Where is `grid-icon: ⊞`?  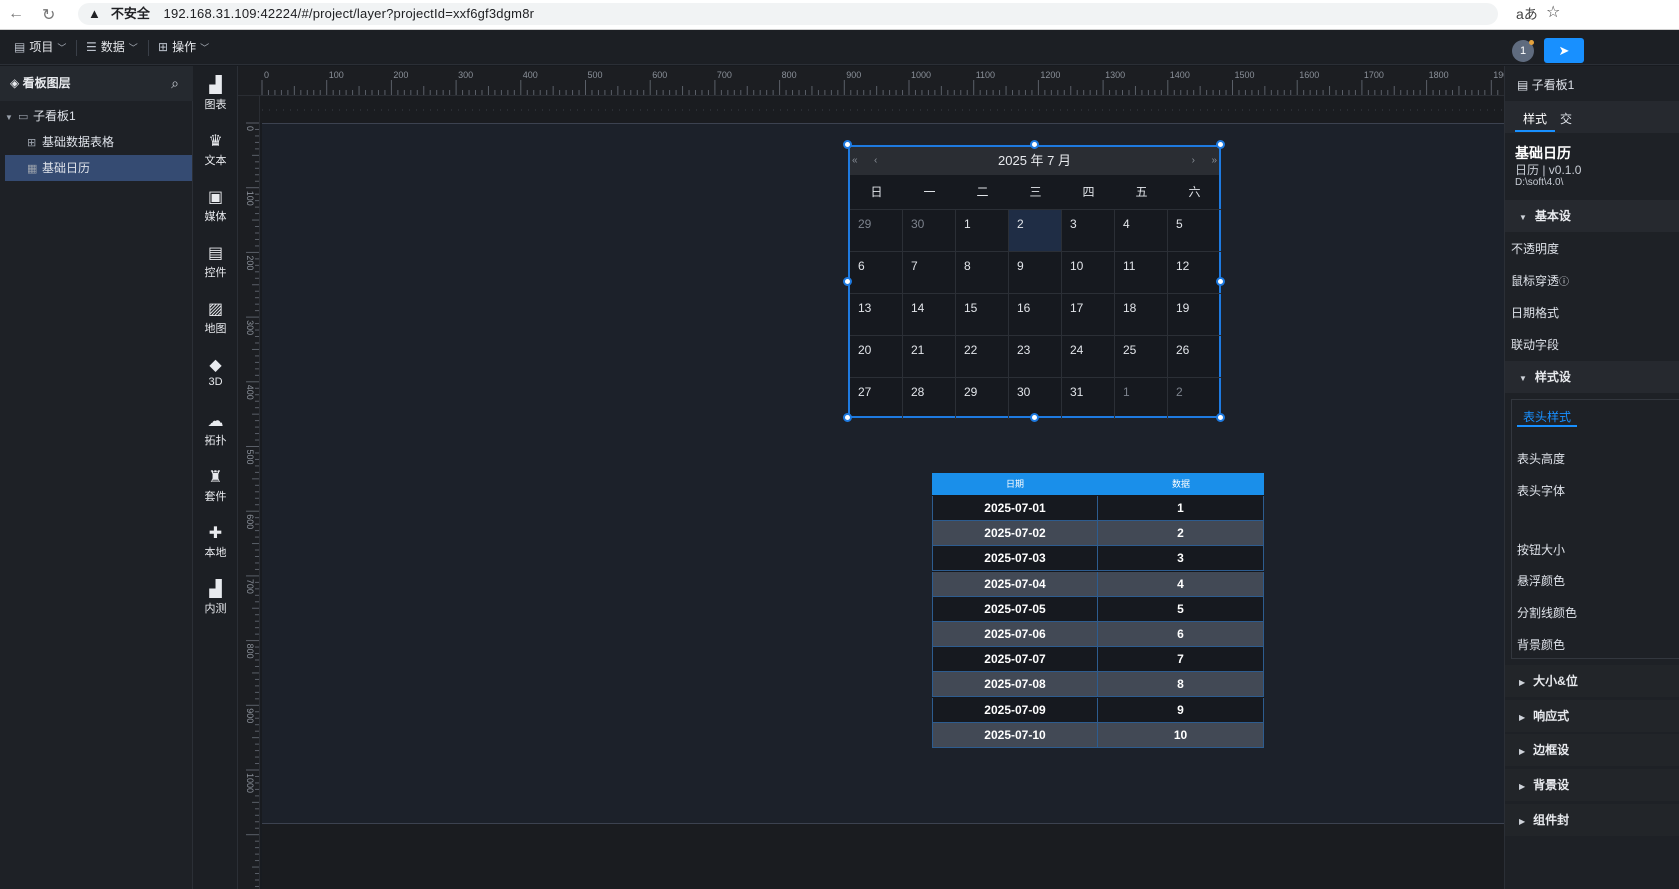
grid-icon: ⊞ is located at coordinates (163, 47).